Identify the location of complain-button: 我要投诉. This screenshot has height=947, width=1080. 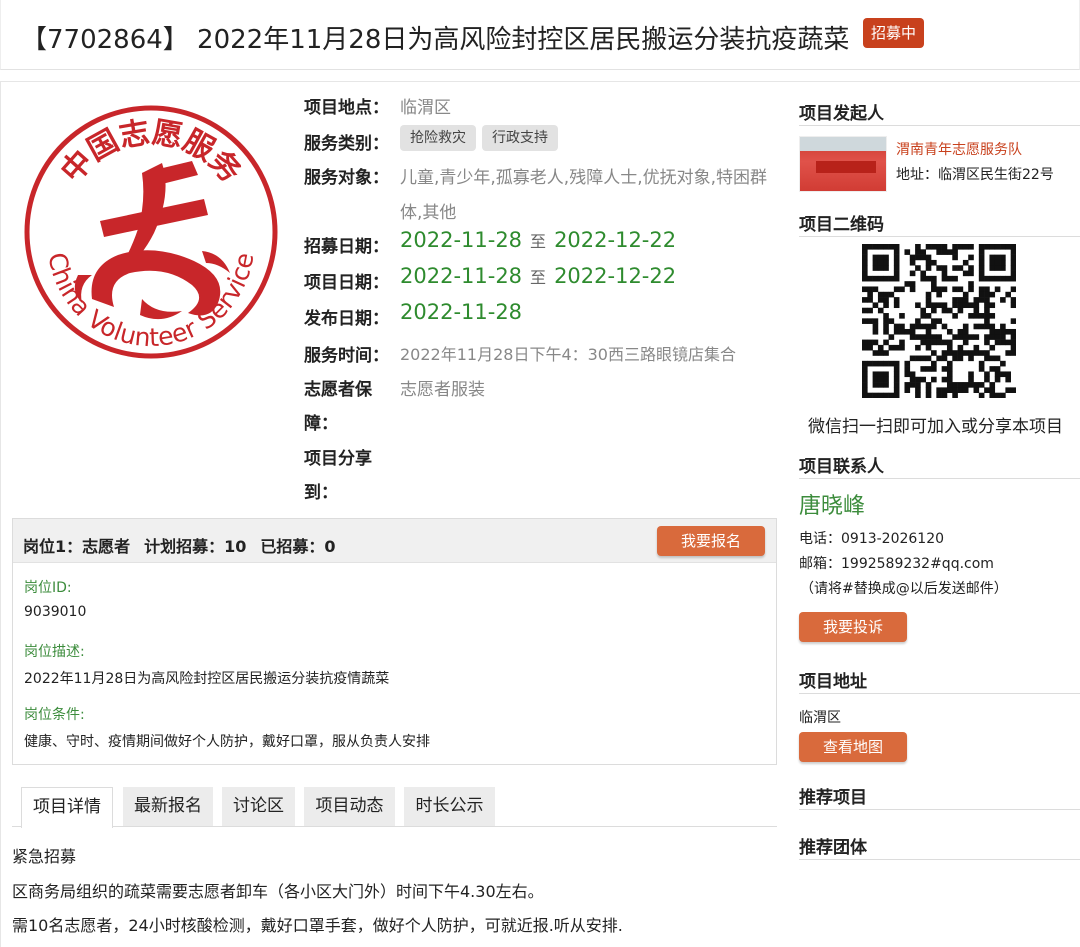
(853, 627).